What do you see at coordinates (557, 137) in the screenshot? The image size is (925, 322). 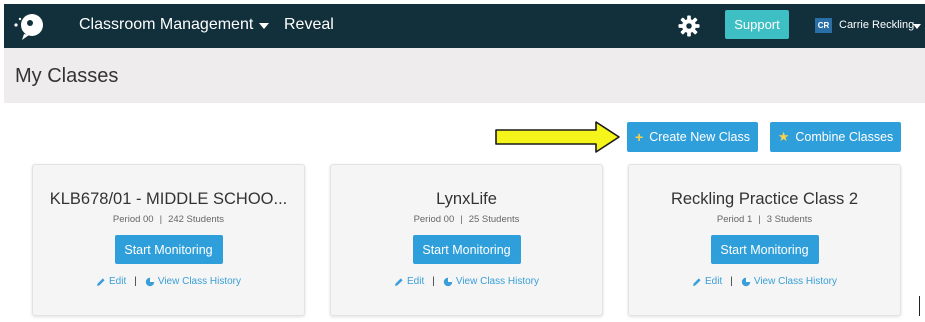 I see `yellow-arrow-icon` at bounding box center [557, 137].